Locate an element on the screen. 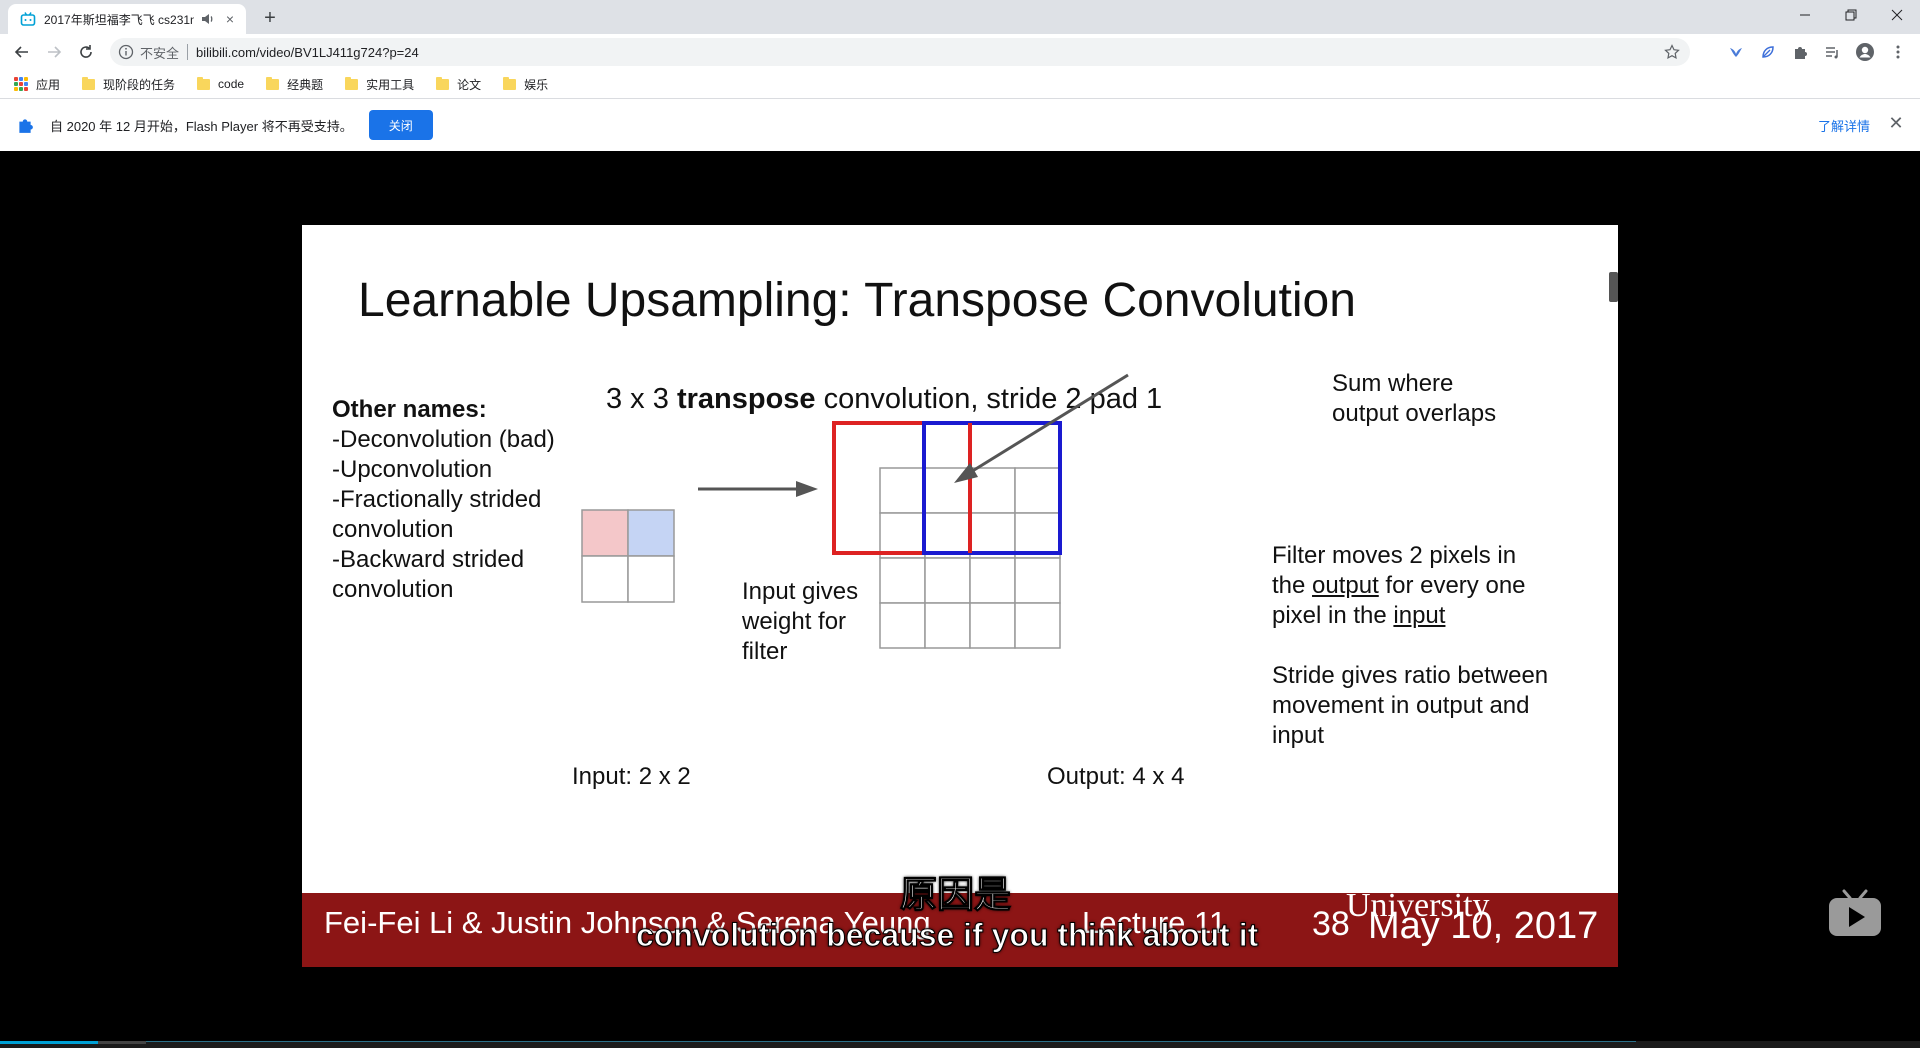  progress-buffered is located at coordinates (122, 1042).